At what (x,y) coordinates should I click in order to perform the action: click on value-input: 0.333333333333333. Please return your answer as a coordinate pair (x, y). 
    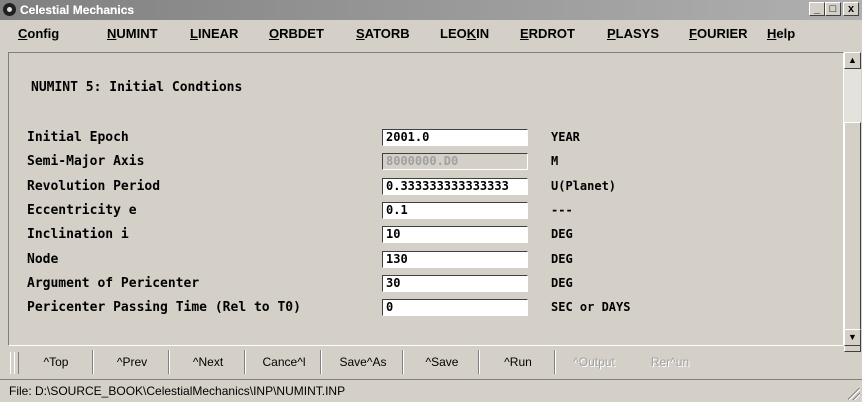
    Looking at the image, I should click on (455, 186).